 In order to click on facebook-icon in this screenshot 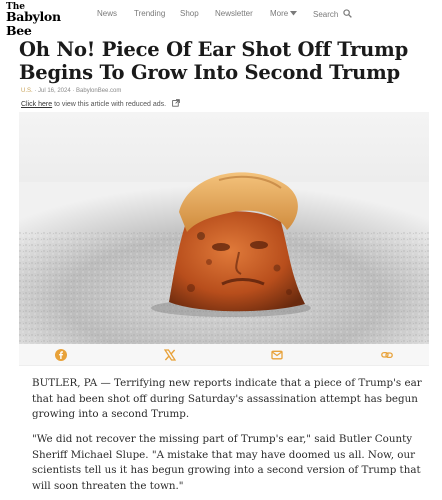, I will do `click(61, 355)`.